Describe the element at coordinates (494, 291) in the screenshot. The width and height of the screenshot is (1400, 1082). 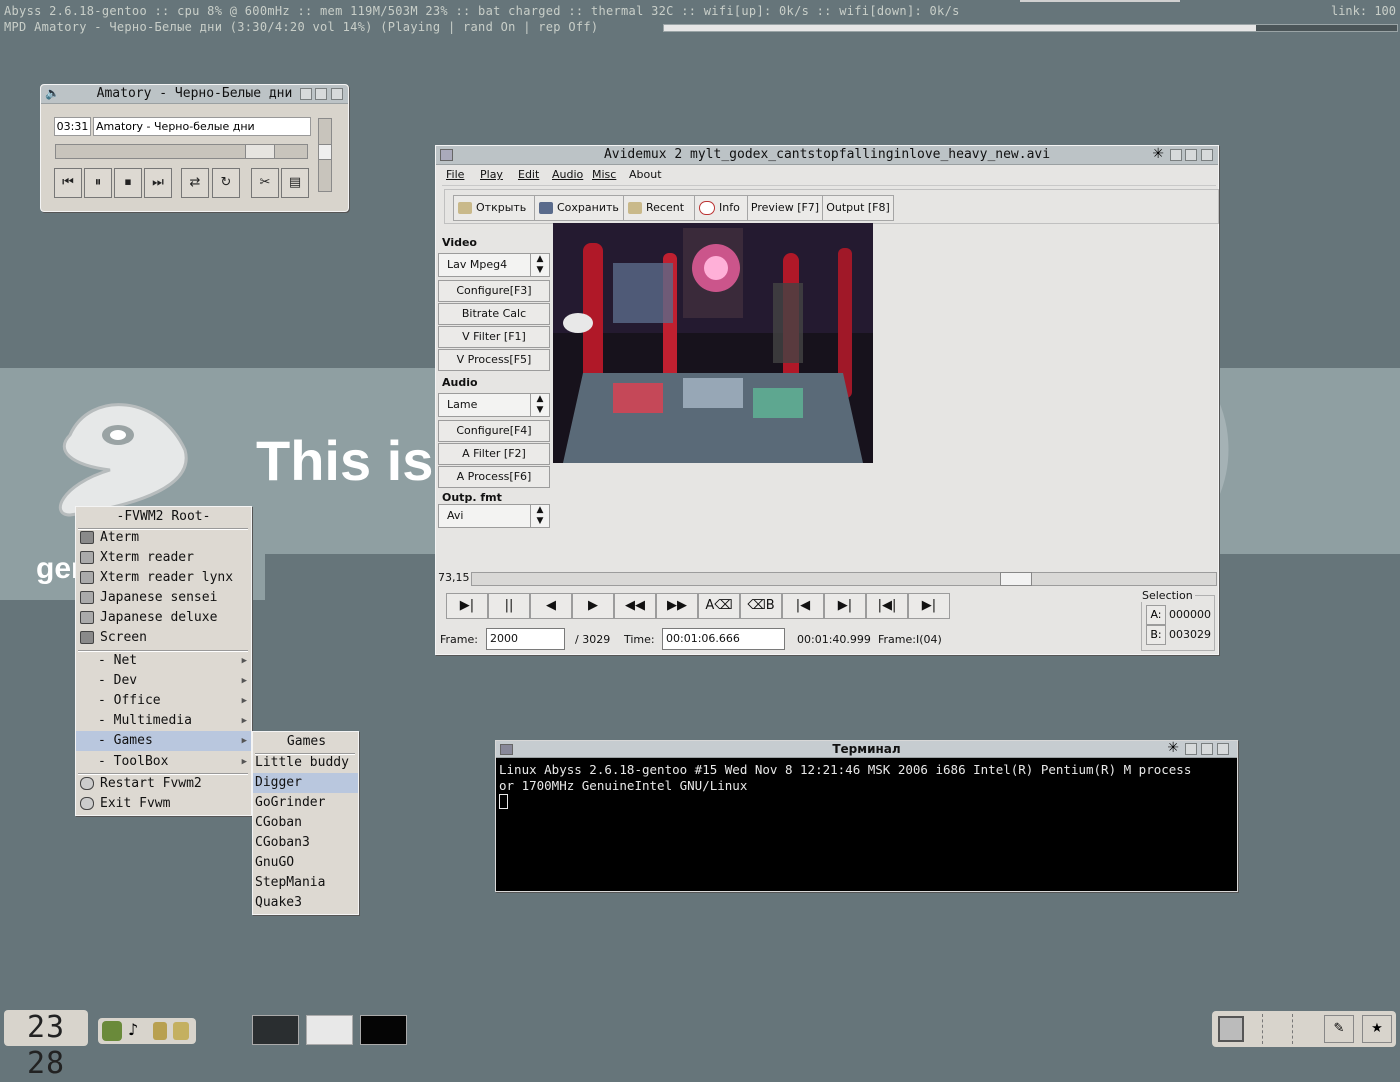
I see `video-configure-button: Configure[F3]` at that location.